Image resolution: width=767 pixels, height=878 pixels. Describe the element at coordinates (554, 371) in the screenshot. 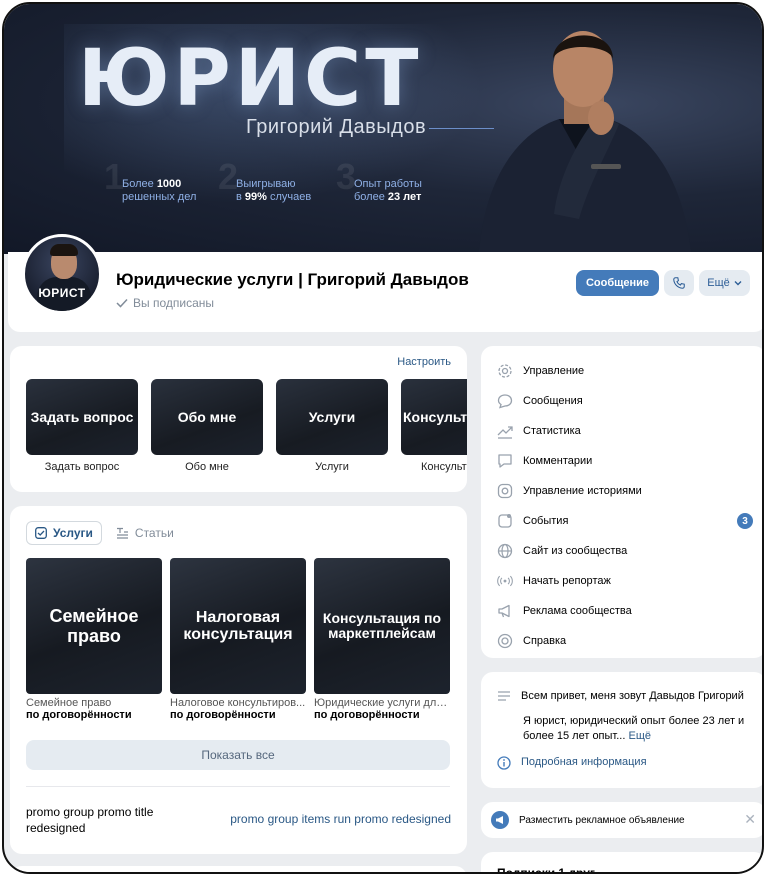

I see `menu-item-label: Управление` at that location.